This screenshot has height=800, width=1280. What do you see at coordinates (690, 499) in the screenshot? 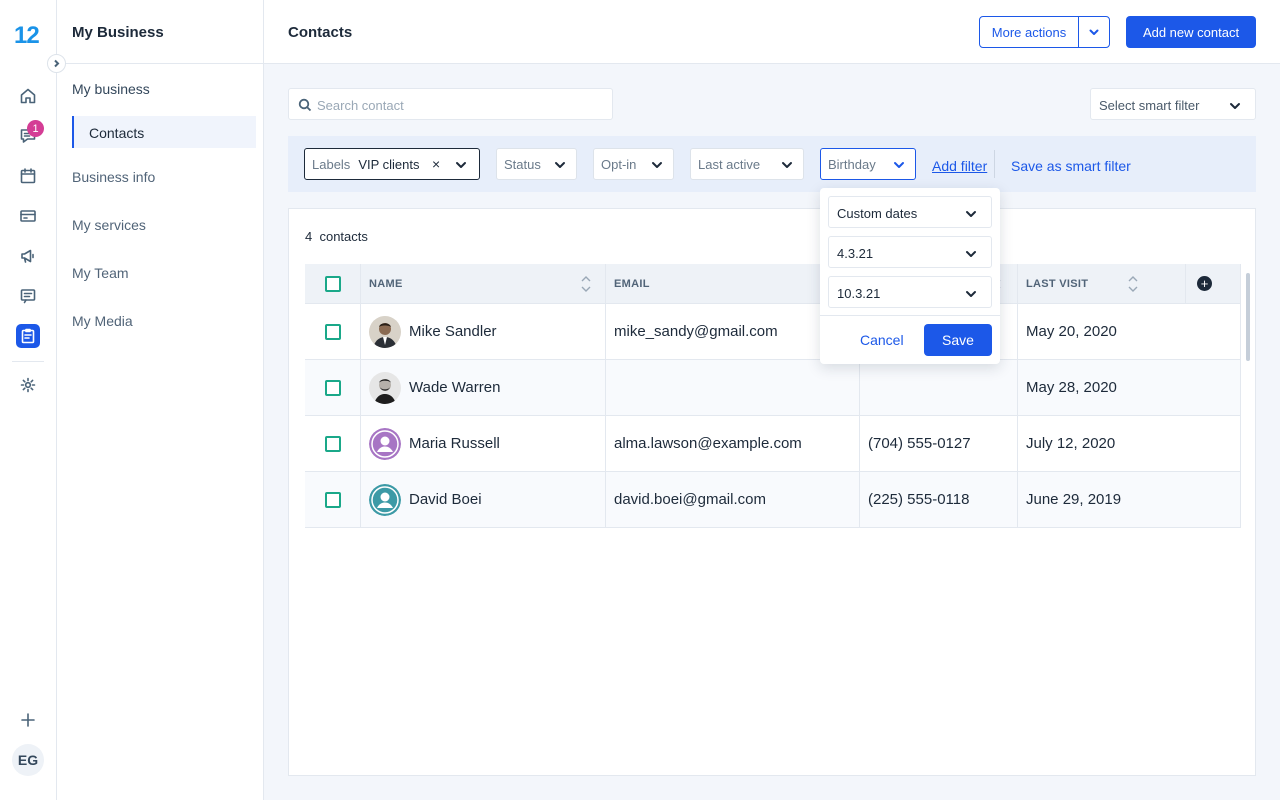
I see `contact-email: david.boei@gmail.com` at bounding box center [690, 499].